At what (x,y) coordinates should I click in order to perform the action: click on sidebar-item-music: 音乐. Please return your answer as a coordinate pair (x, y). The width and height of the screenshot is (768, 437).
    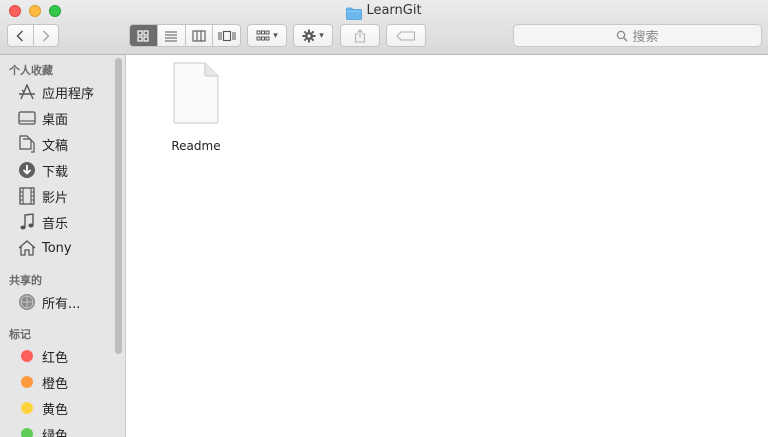
    Looking at the image, I should click on (56, 222).